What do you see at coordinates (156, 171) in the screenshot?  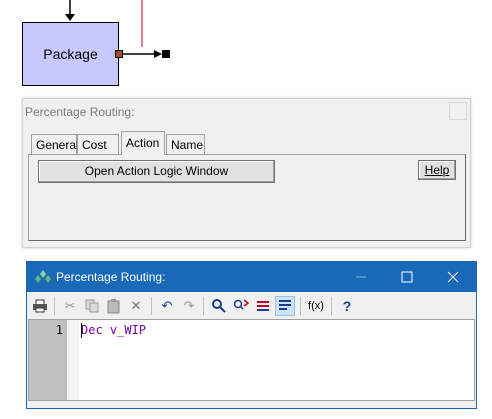 I see `open-action-logic-button: Open Action Logic Window` at bounding box center [156, 171].